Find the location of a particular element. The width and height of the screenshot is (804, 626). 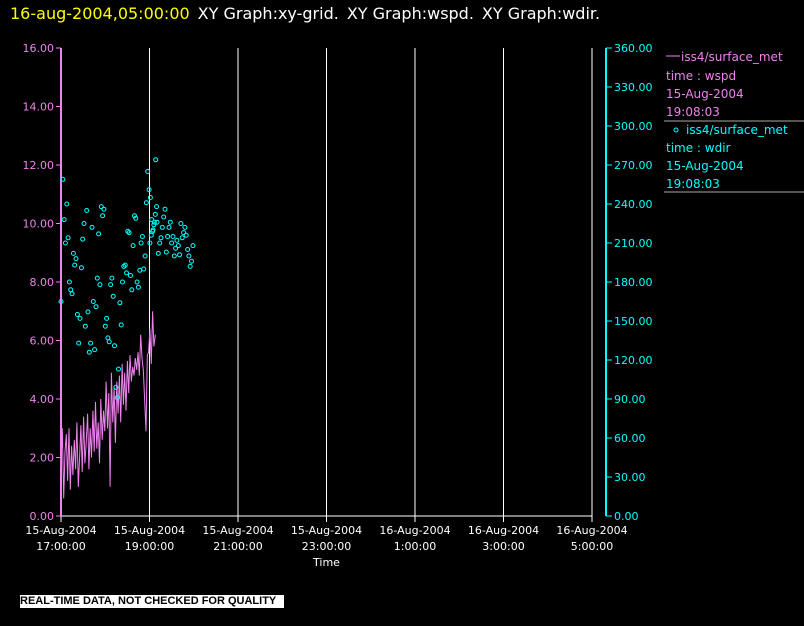

legend-wspd-time: 19:08:03 is located at coordinates (693, 112).